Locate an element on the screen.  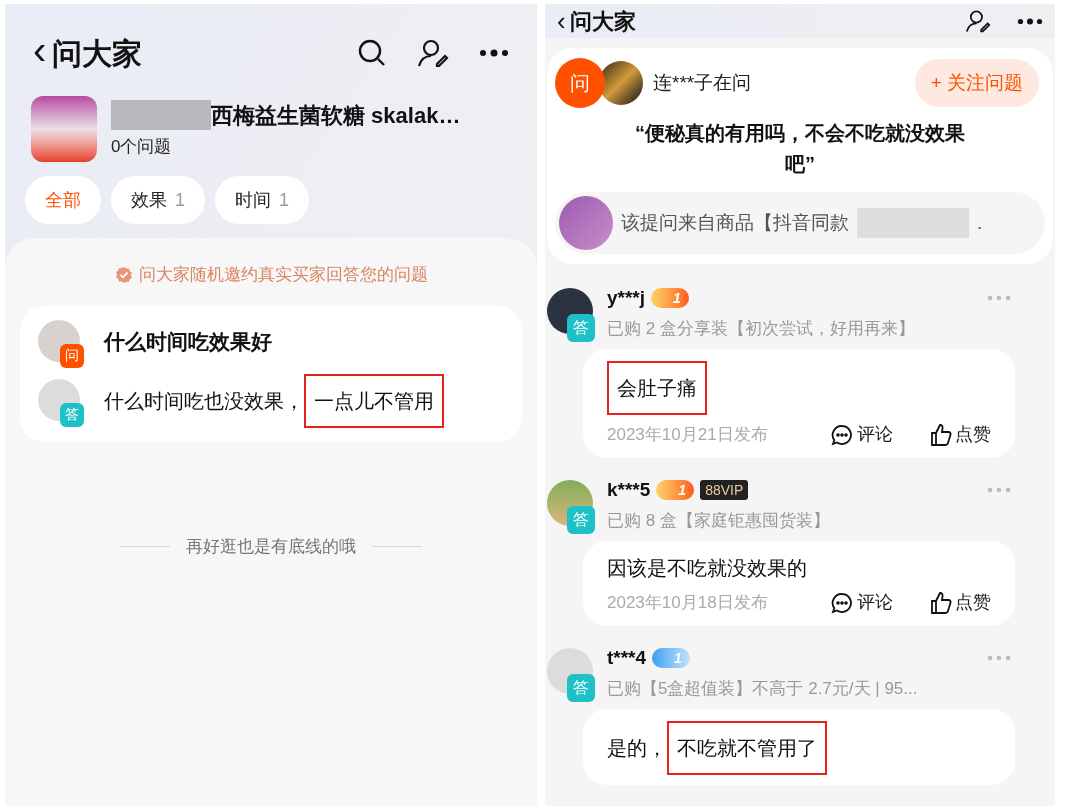
question-text: “便秘真的有用吗，不会不吃就没效果吧” is located at coordinates (800, 149).